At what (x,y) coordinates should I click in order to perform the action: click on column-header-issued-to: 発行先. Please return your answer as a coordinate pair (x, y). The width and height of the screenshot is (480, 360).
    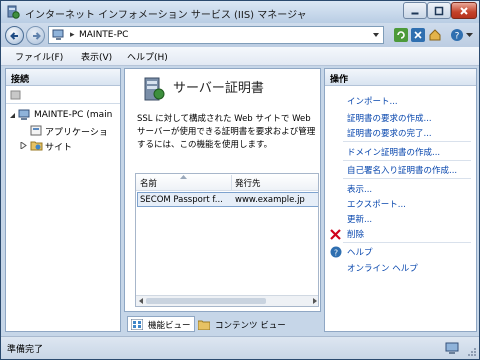
    Looking at the image, I should click on (248, 183).